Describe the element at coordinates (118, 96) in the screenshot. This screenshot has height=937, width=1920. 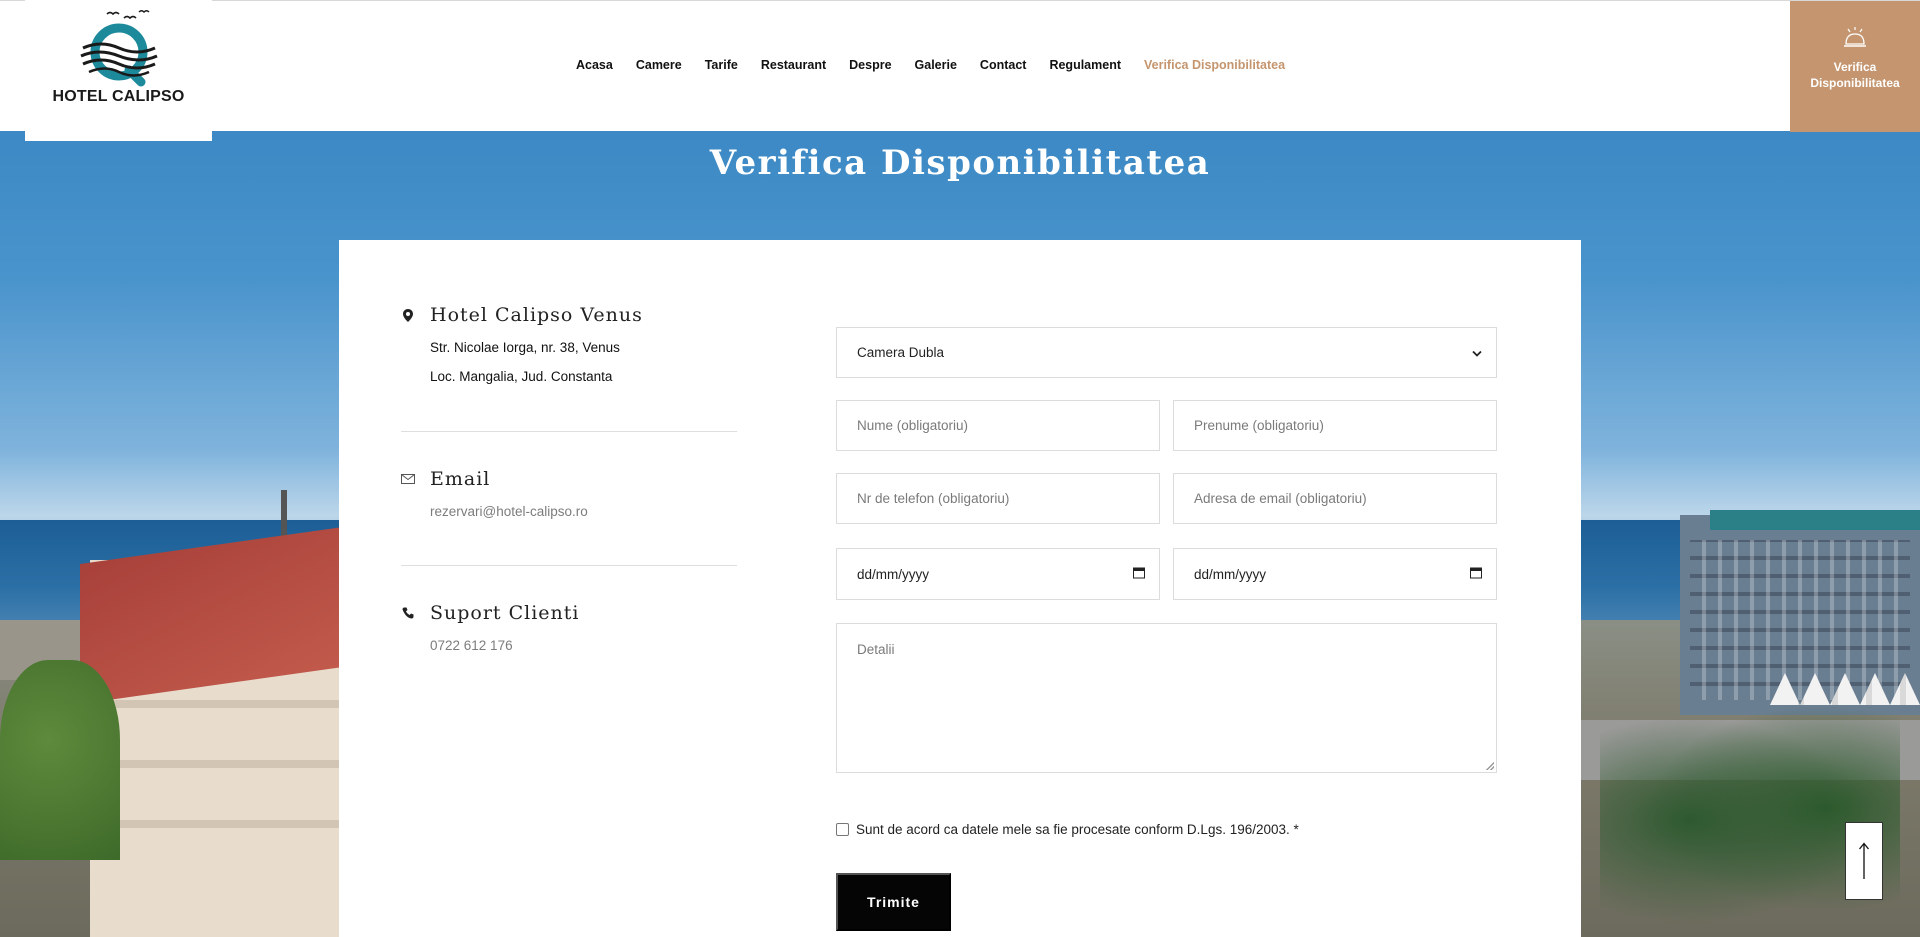
I see `logo-wordmark: HOTEL CALIPSO` at that location.